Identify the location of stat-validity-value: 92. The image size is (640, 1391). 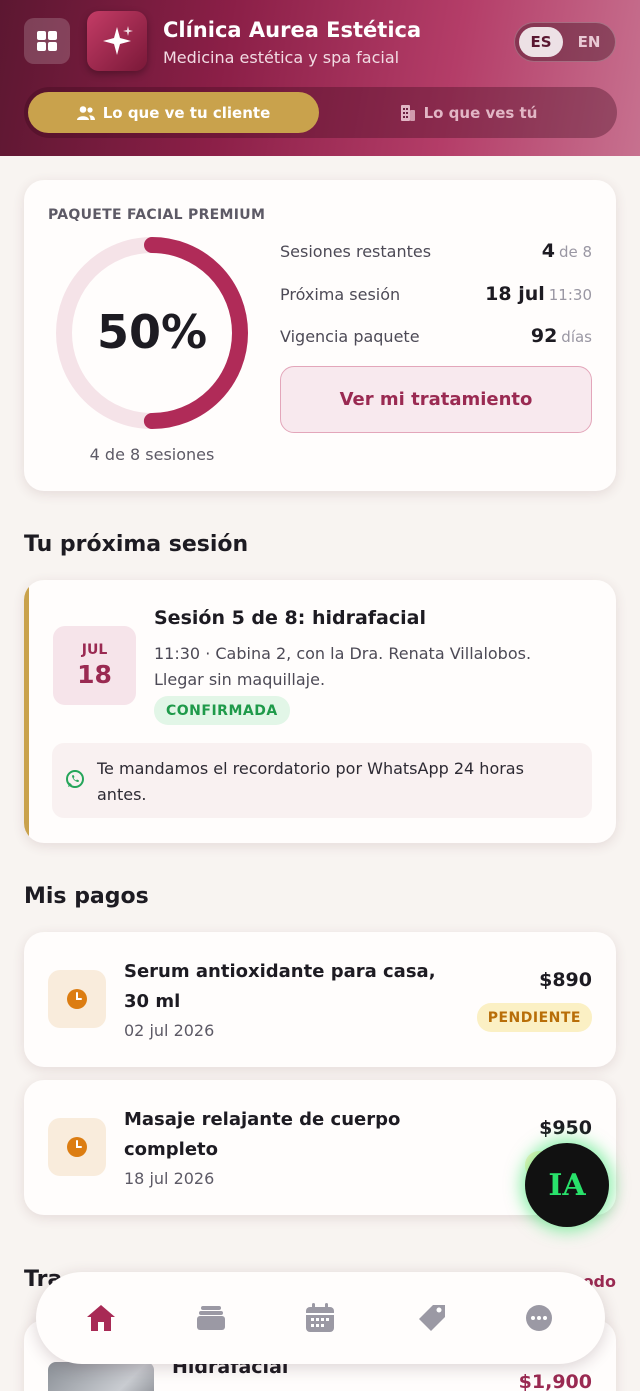
(544, 336).